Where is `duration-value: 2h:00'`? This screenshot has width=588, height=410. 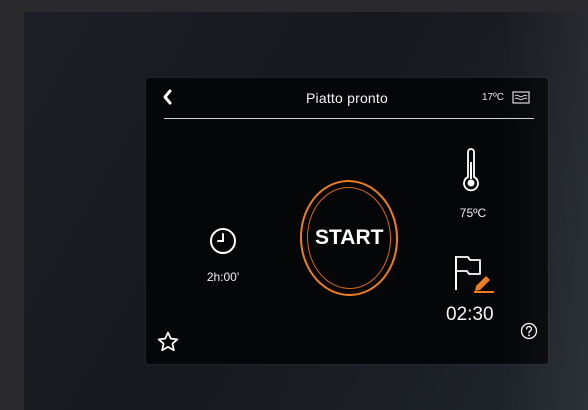 duration-value: 2h:00' is located at coordinates (223, 277).